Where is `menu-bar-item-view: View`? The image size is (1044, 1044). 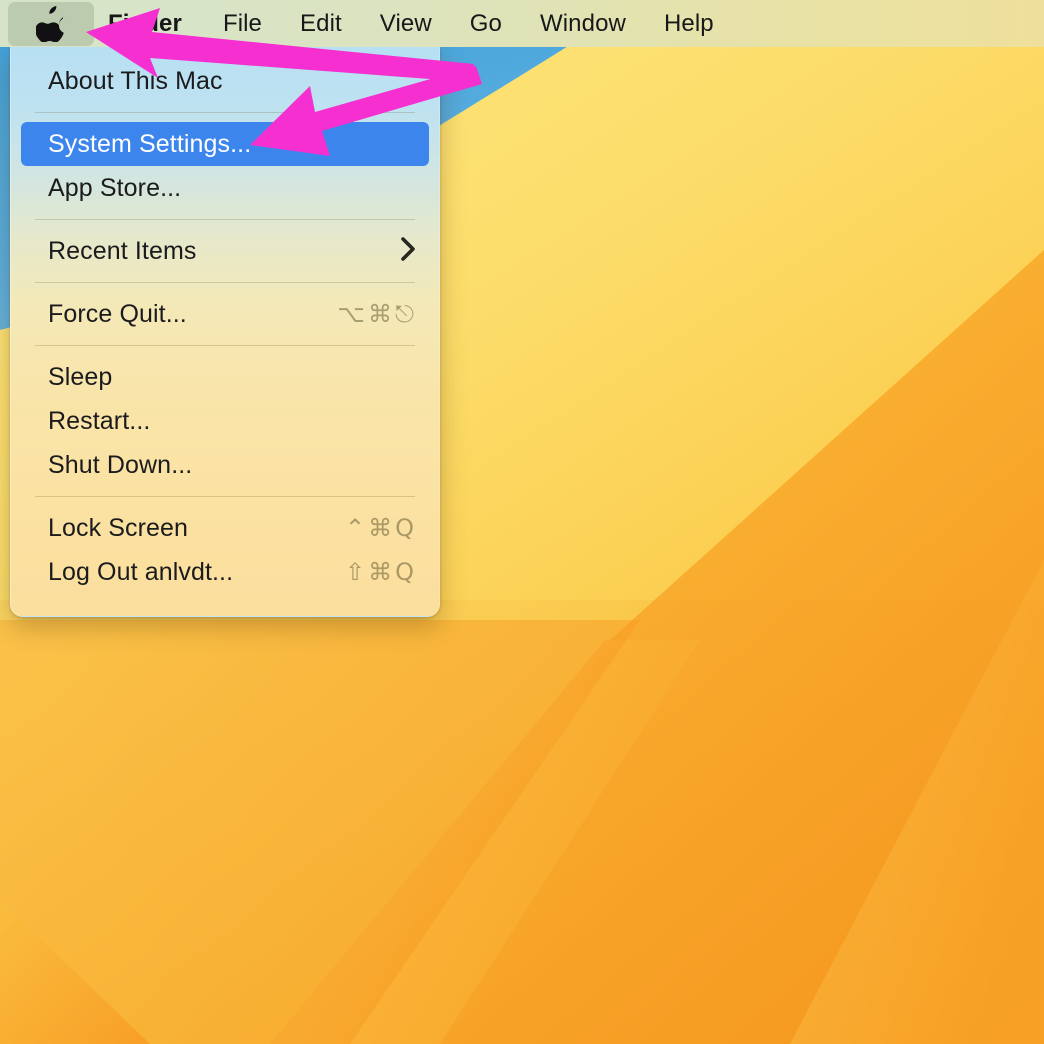
menu-bar-item-view: View is located at coordinates (406, 23).